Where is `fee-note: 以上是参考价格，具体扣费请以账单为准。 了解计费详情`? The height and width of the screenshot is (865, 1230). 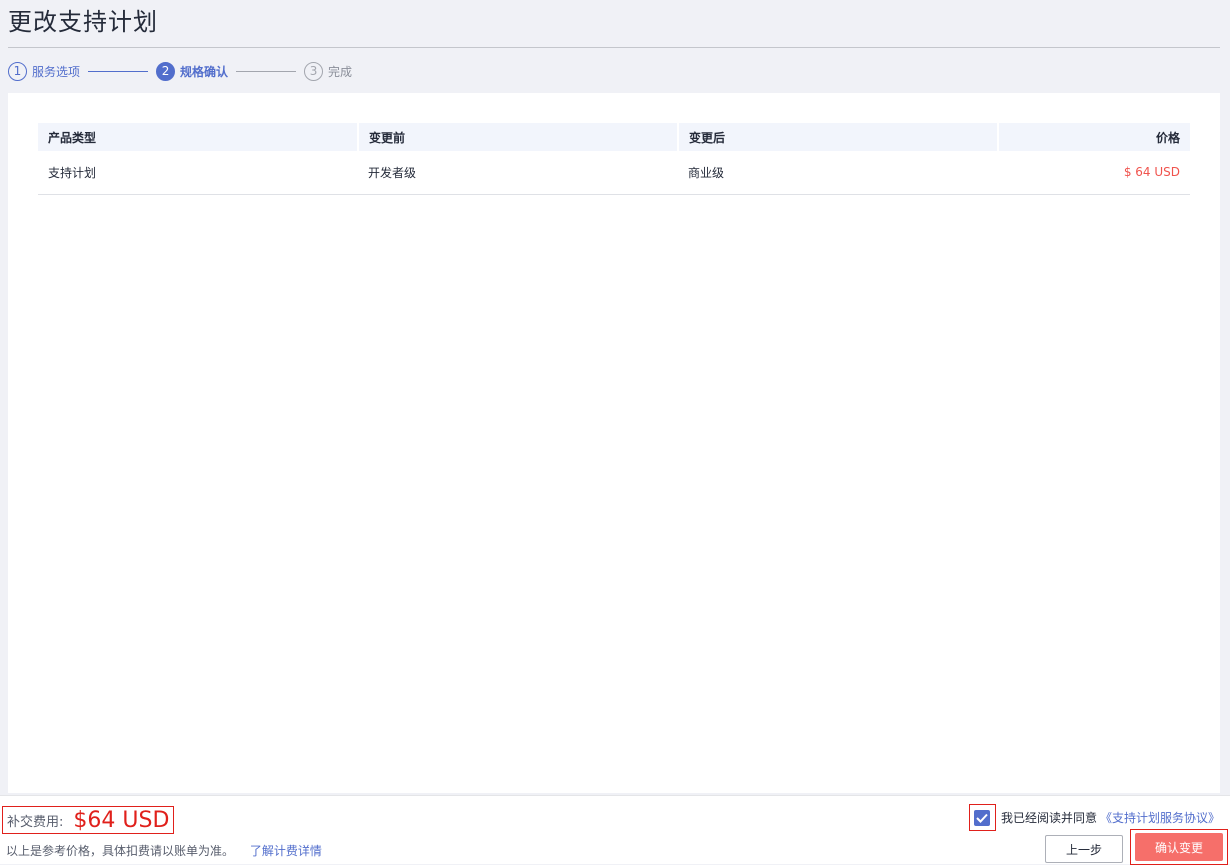
fee-note: 以上是参考价格，具体扣费请以账单为准。 了解计费详情 is located at coordinates (164, 850).